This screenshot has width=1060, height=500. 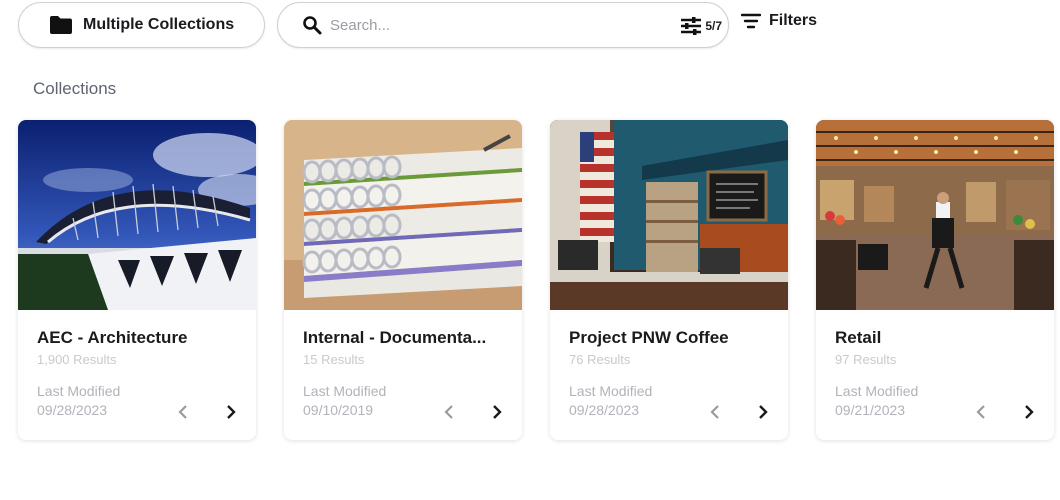 I want to click on filters-label: Filters, so click(x=793, y=20).